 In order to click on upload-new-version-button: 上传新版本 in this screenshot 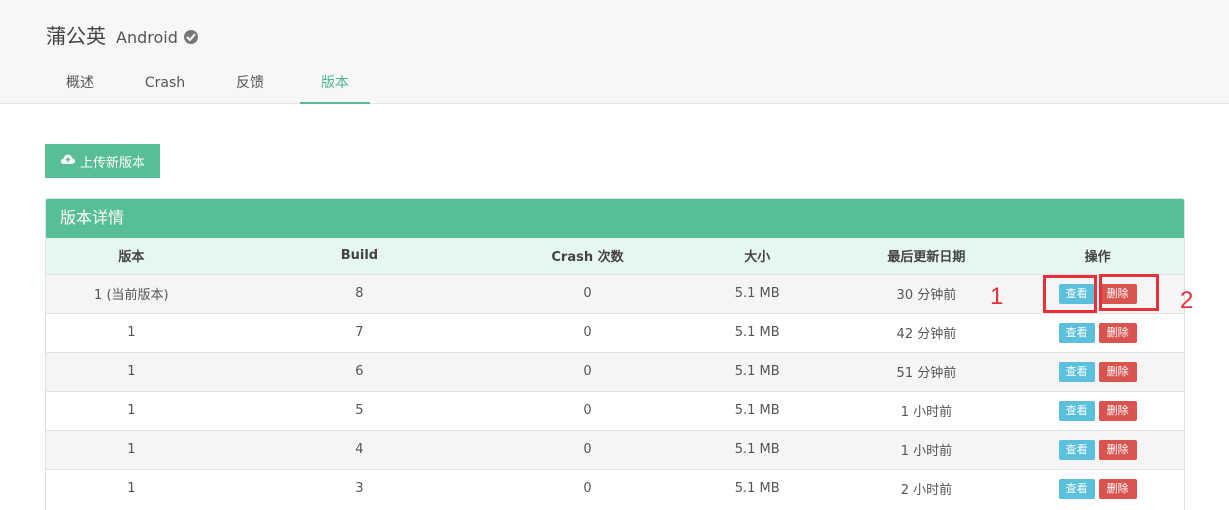, I will do `click(102, 161)`.